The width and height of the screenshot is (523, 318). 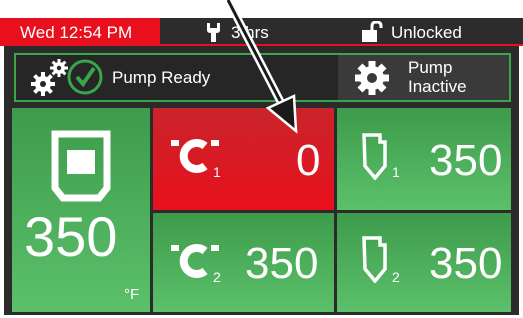 I want to click on pump-ready-status: Pump Ready, so click(x=176, y=77).